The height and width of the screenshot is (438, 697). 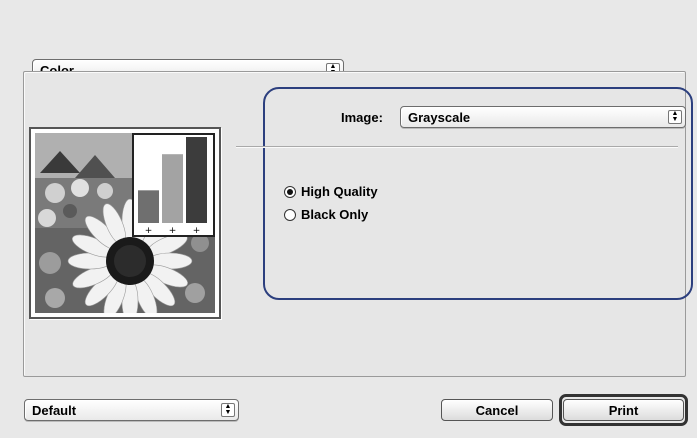 What do you see at coordinates (623, 410) in the screenshot?
I see `print-button: Print` at bounding box center [623, 410].